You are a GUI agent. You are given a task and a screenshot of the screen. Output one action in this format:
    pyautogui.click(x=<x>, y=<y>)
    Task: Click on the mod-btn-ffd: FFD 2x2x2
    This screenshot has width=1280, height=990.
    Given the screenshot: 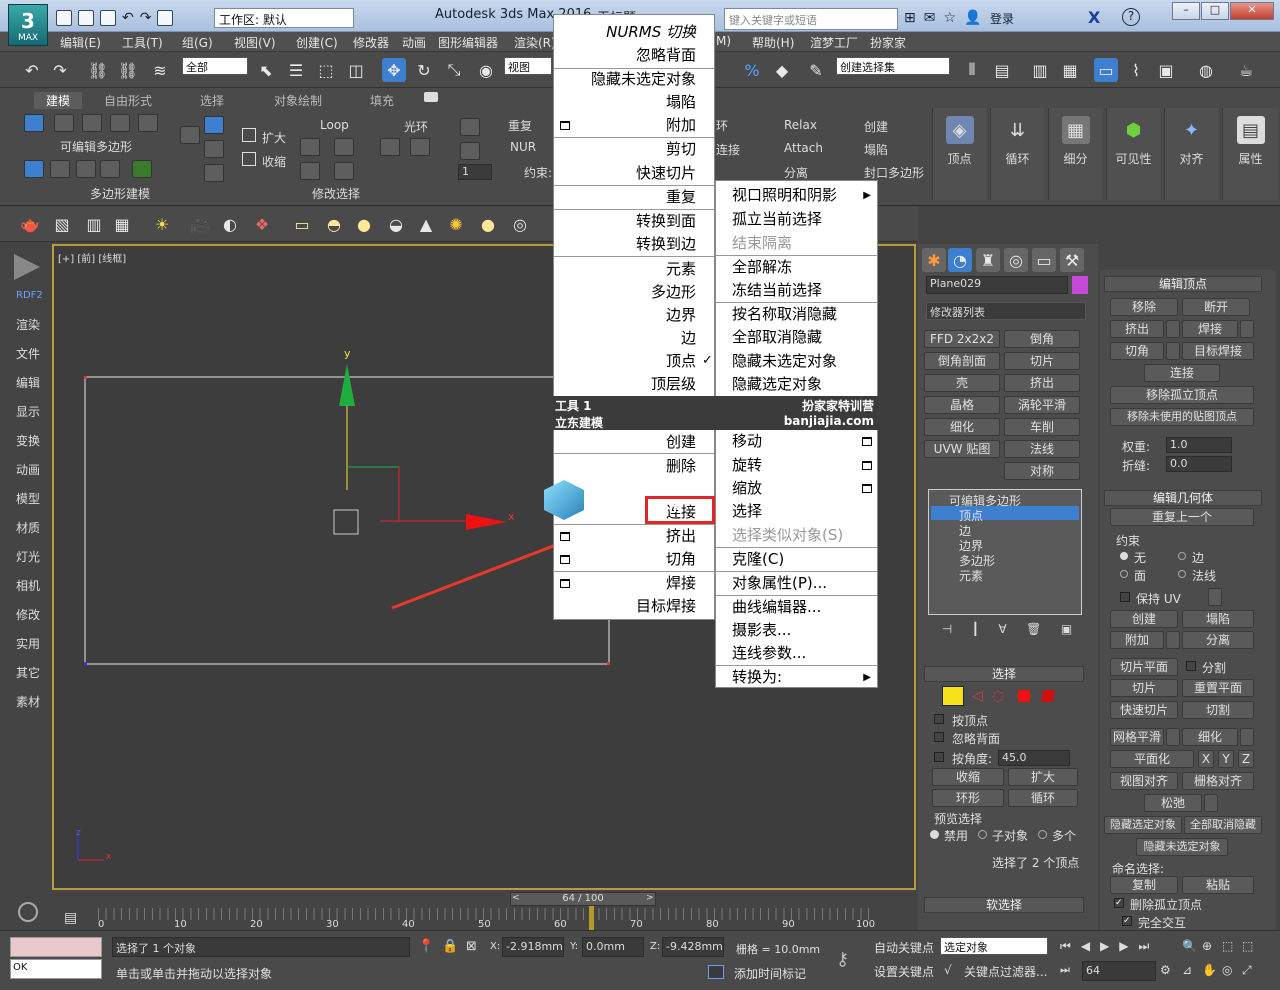 What is the action you would take?
    pyautogui.click(x=962, y=339)
    